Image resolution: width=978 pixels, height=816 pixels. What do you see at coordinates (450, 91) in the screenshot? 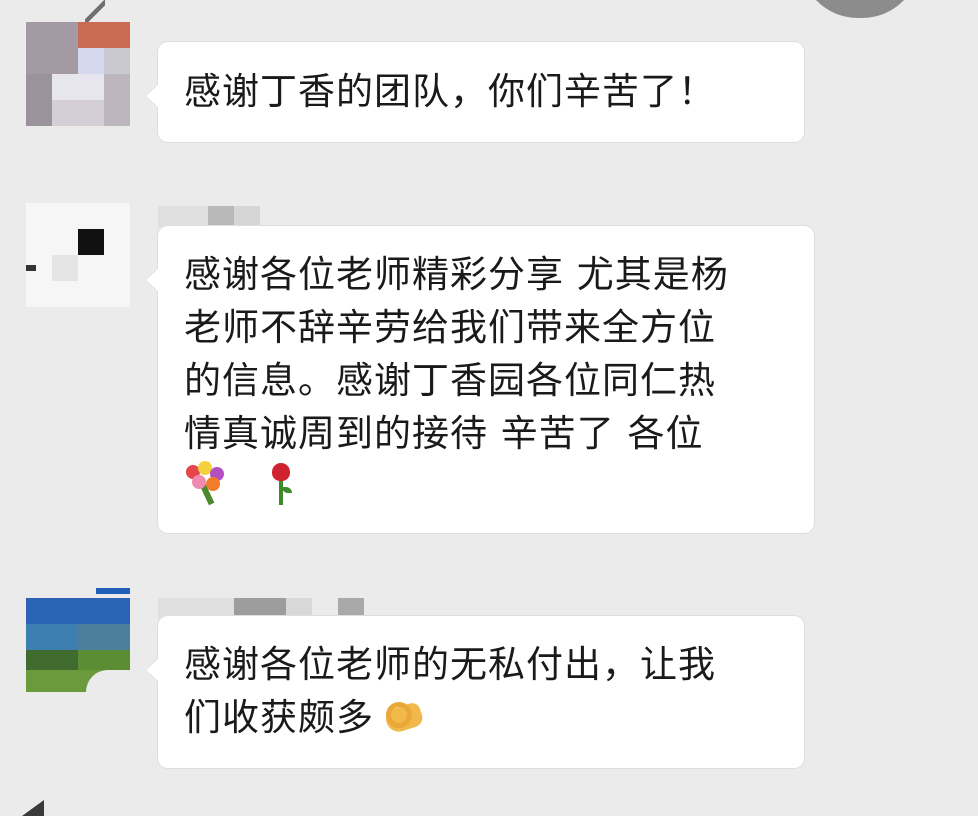
I see `message-text: 感谢丁香的团队，你们辛苦了！` at bounding box center [450, 91].